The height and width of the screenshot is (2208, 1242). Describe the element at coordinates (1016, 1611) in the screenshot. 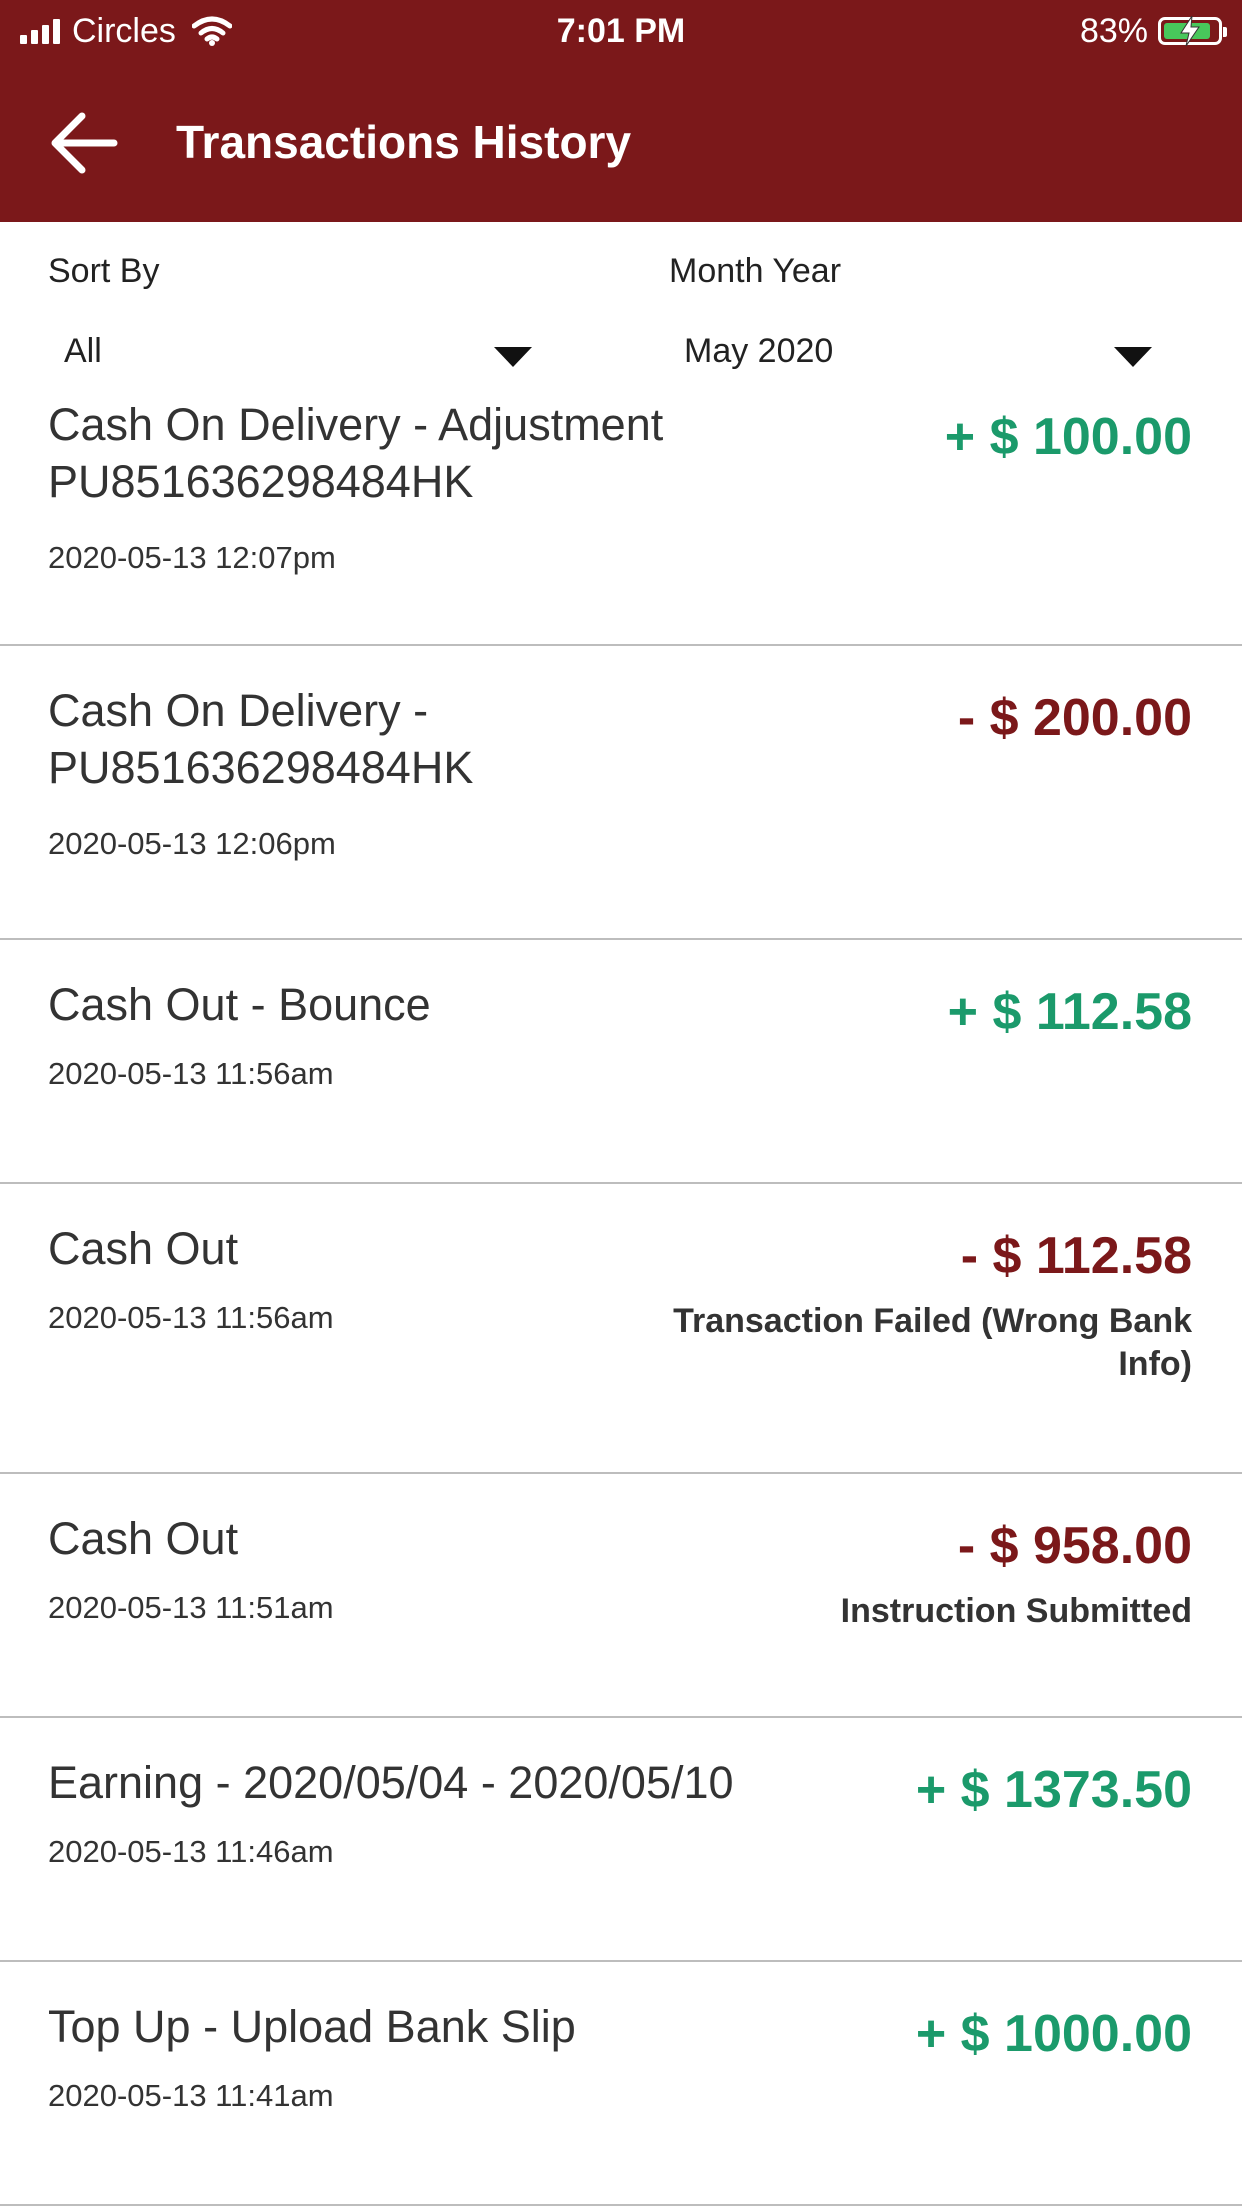

I see `transaction-status: Instruction Submitted` at that location.